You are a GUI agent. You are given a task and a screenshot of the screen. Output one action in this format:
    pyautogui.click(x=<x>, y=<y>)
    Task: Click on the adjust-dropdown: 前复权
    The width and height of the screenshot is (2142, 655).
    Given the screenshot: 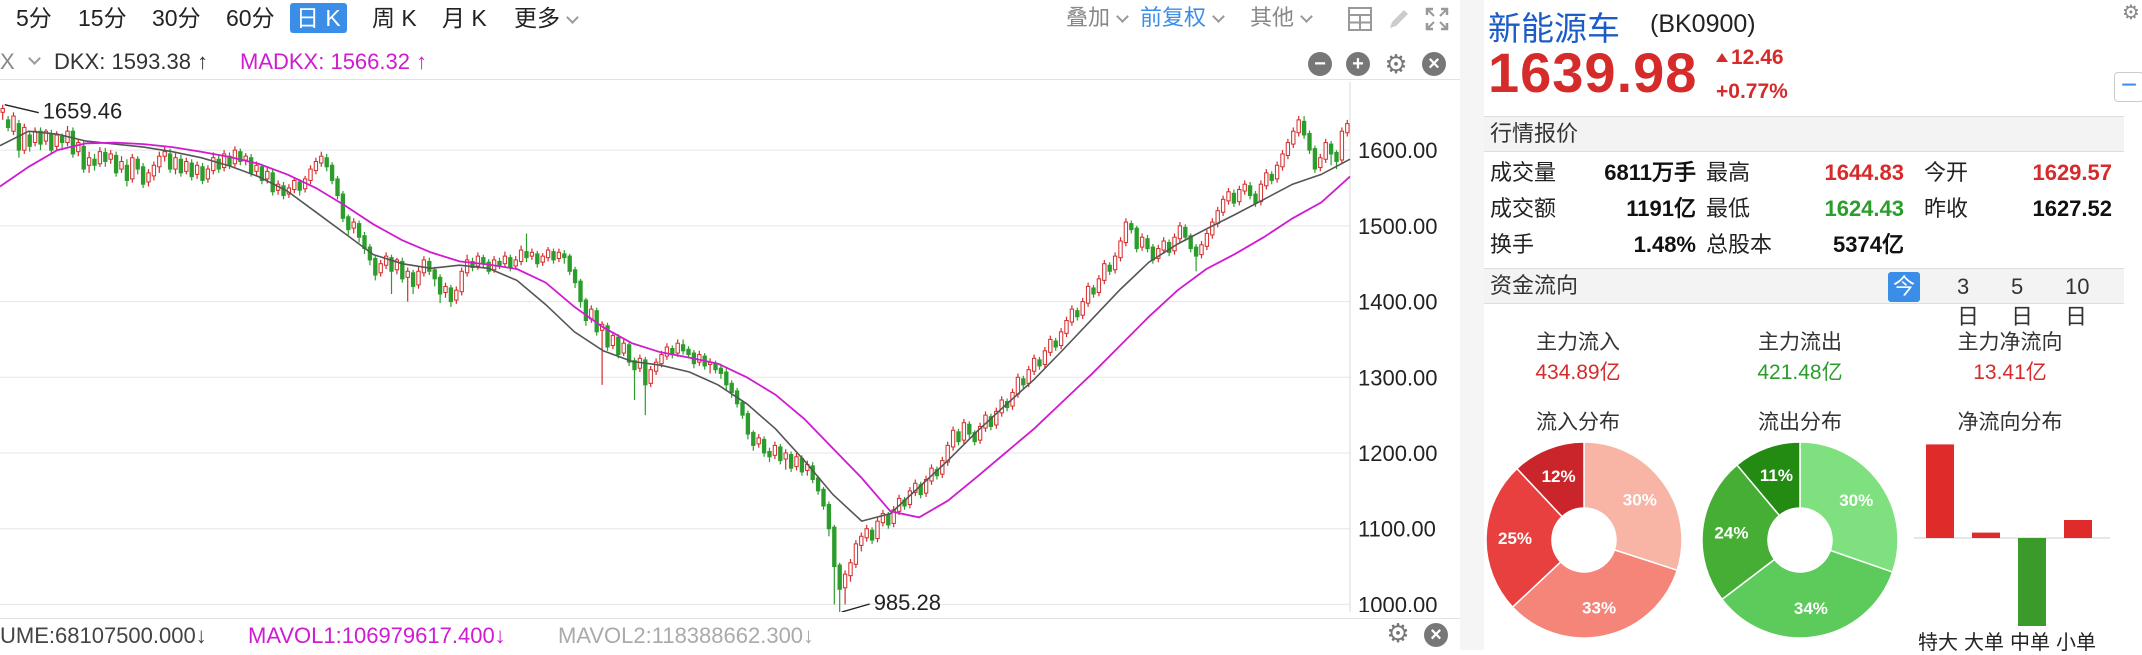 What is the action you would take?
    pyautogui.click(x=1182, y=18)
    